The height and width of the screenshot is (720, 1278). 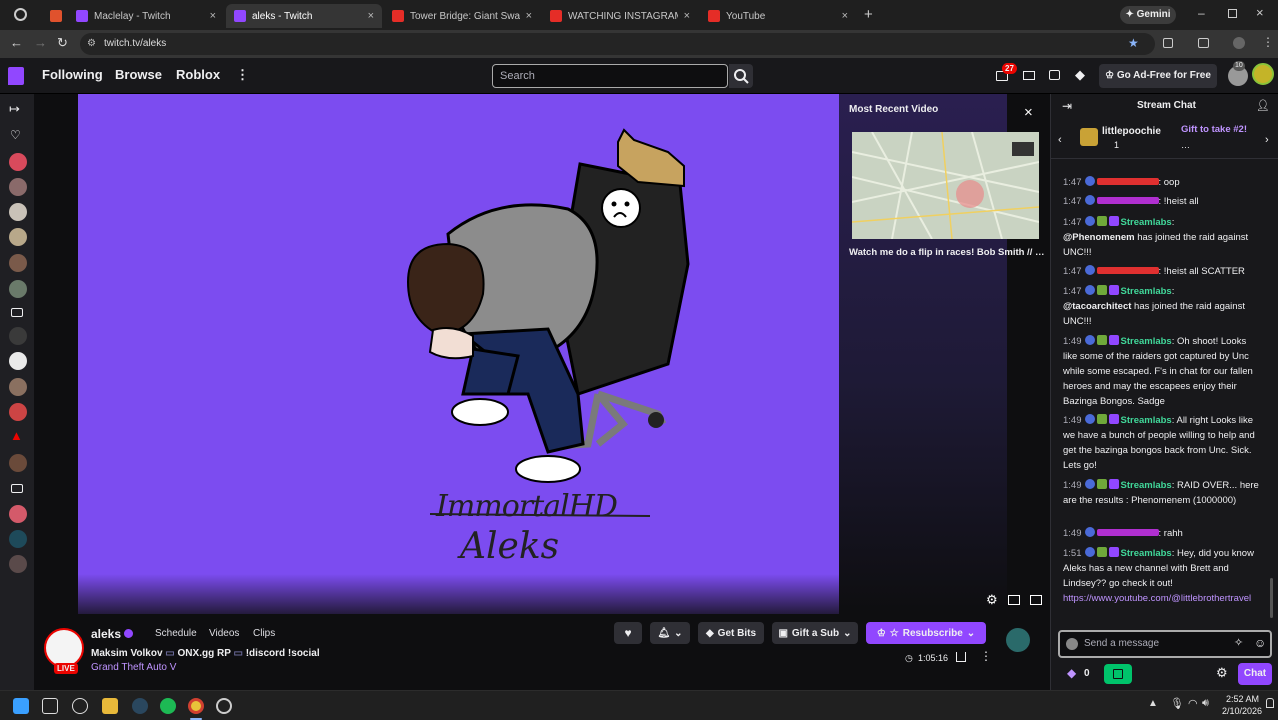 What do you see at coordinates (224, 706) in the screenshot?
I see `record-app-icon` at bounding box center [224, 706].